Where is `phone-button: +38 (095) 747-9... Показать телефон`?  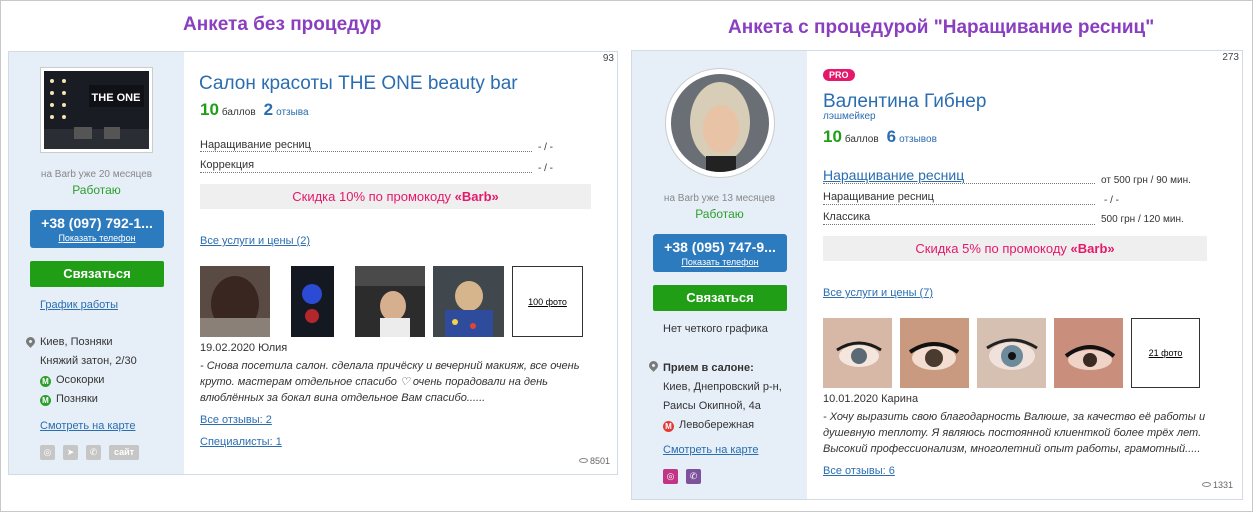 phone-button: +38 (095) 747-9... Показать телефон is located at coordinates (720, 253).